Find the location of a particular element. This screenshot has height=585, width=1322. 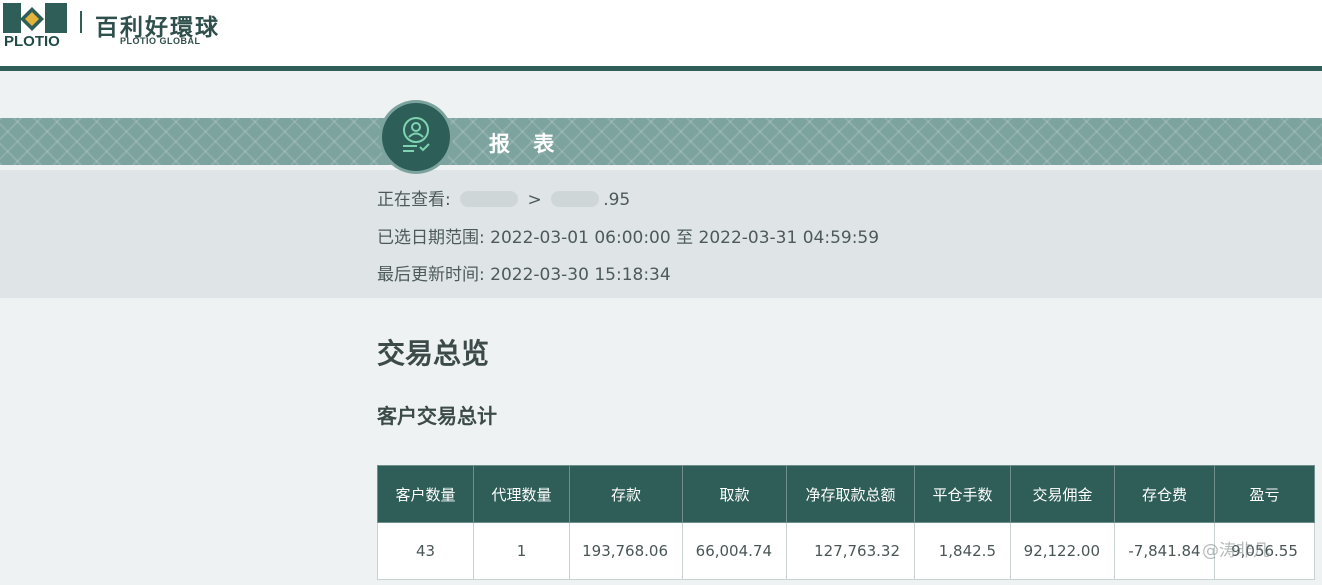

last-update-value: 2022-03-30 15:18:34 is located at coordinates (580, 275).